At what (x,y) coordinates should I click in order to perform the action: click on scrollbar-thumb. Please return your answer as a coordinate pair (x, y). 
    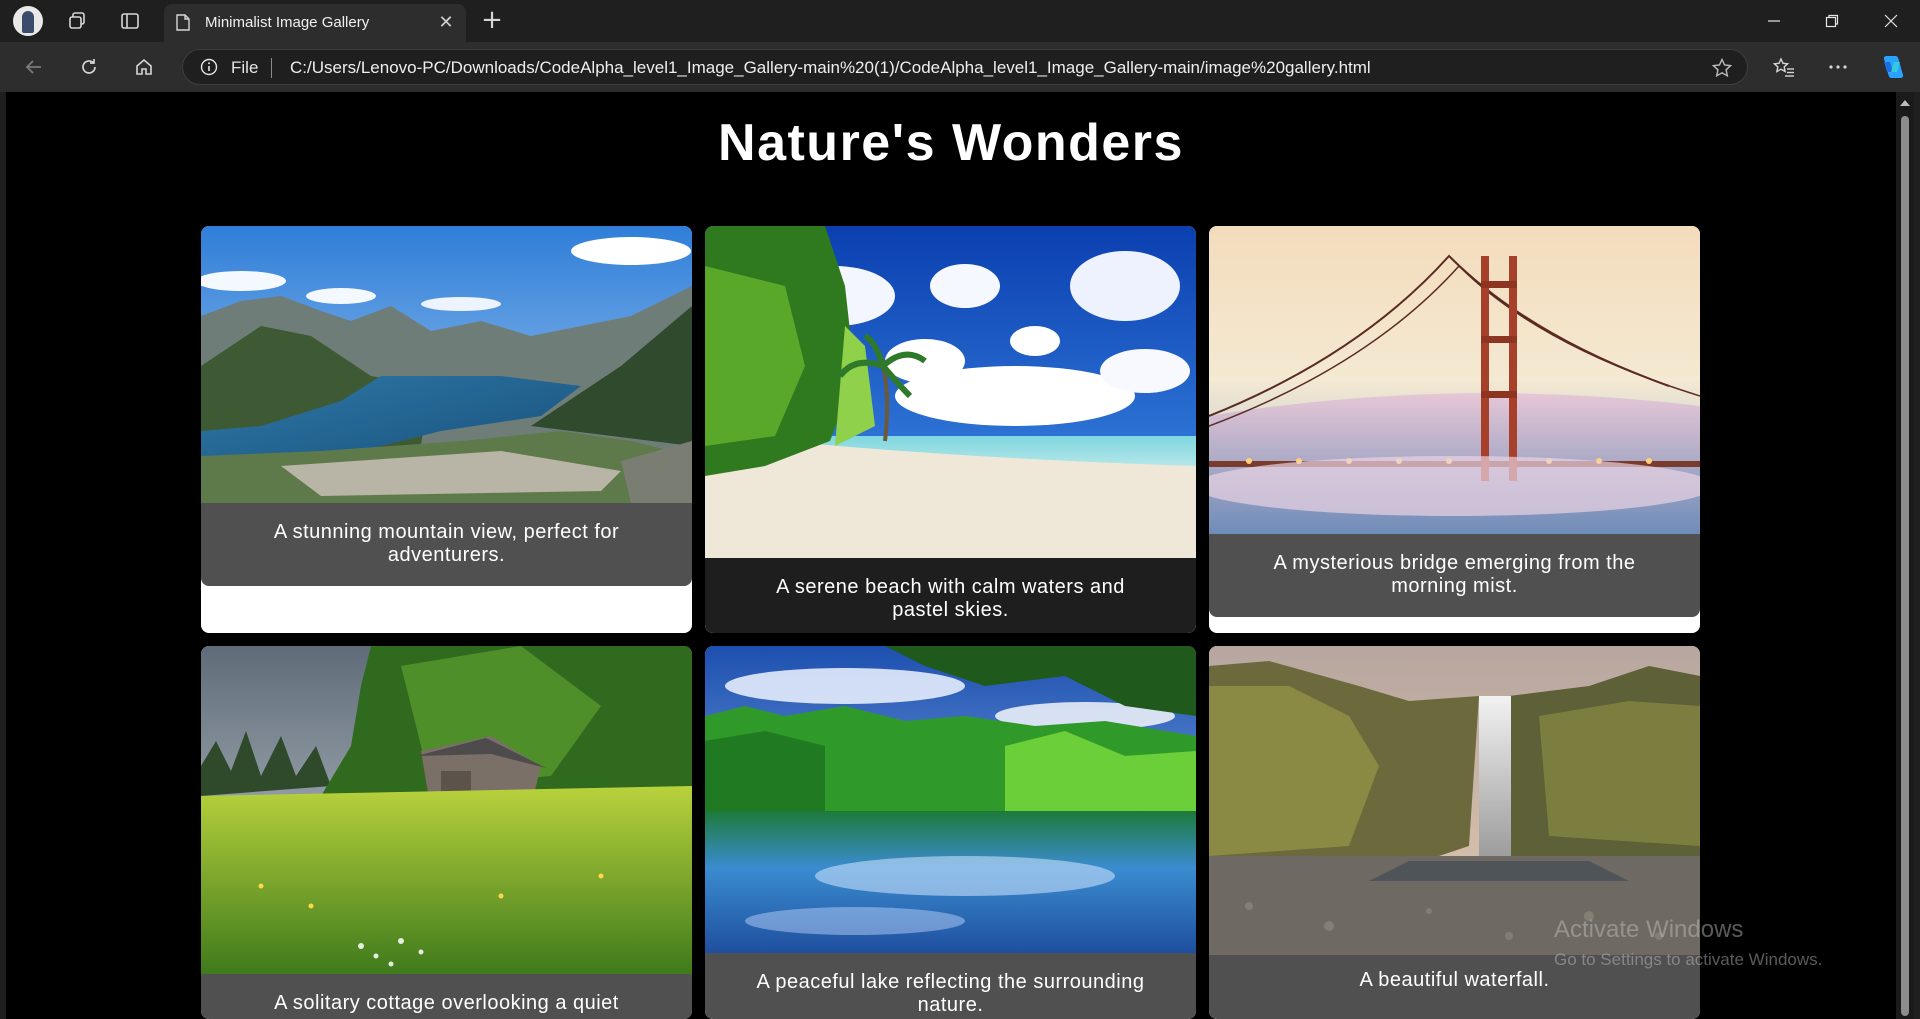
    Looking at the image, I should click on (1905, 566).